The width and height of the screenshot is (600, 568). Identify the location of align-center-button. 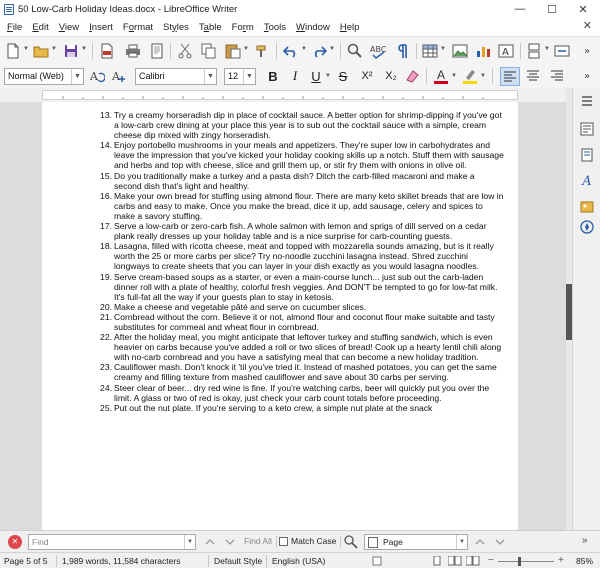
(533, 76).